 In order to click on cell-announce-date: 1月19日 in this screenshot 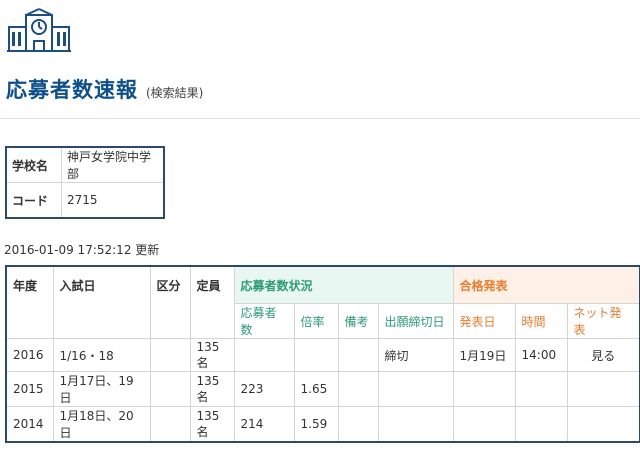, I will do `click(484, 355)`.